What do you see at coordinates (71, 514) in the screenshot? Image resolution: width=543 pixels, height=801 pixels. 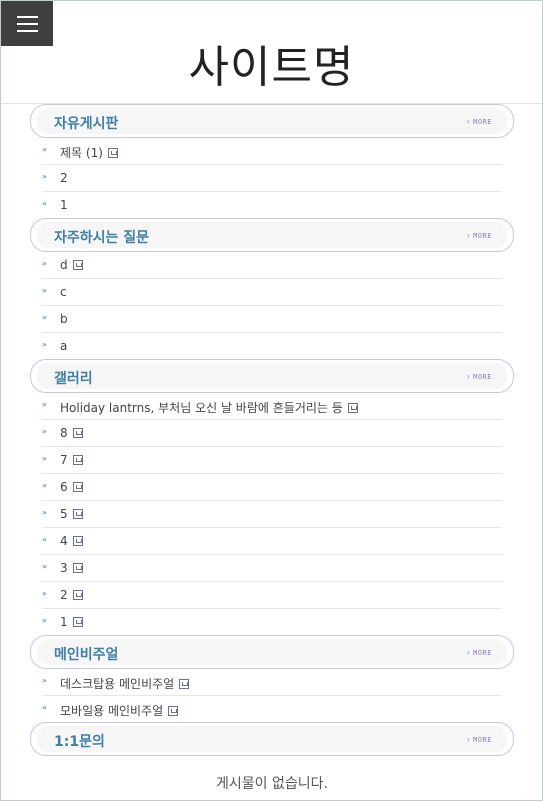 I see `post-title: 5` at bounding box center [71, 514].